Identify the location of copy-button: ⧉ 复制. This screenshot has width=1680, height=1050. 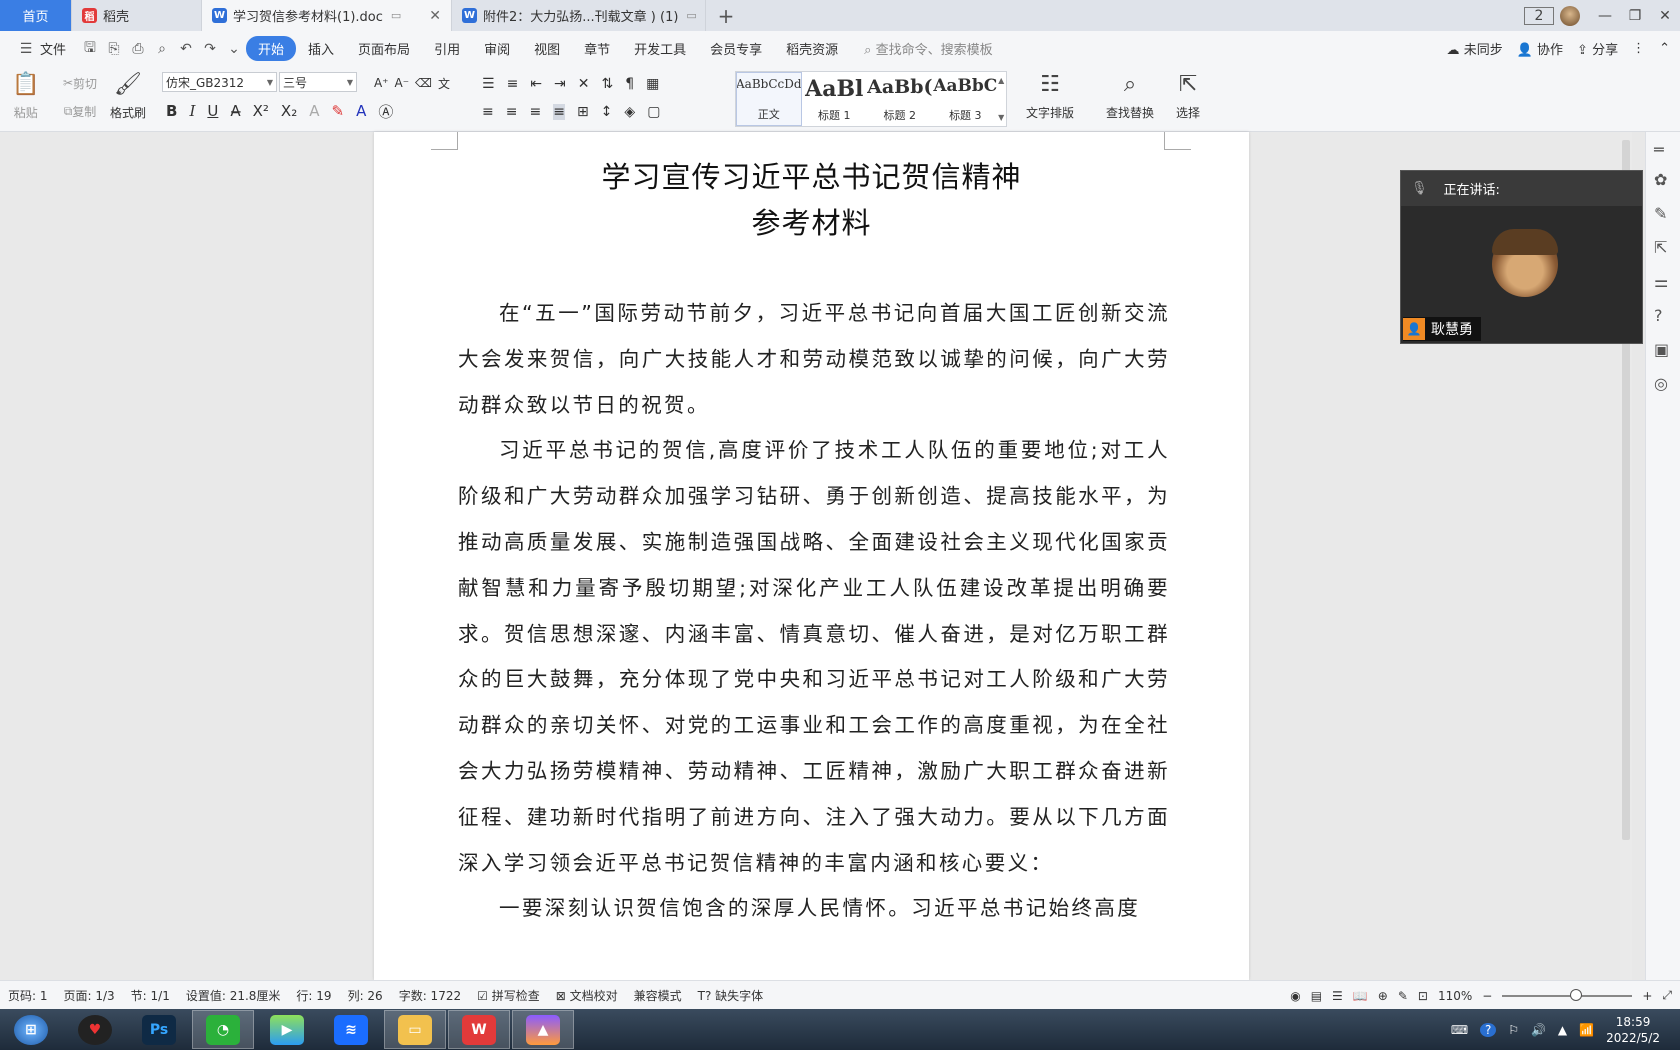
(80, 111).